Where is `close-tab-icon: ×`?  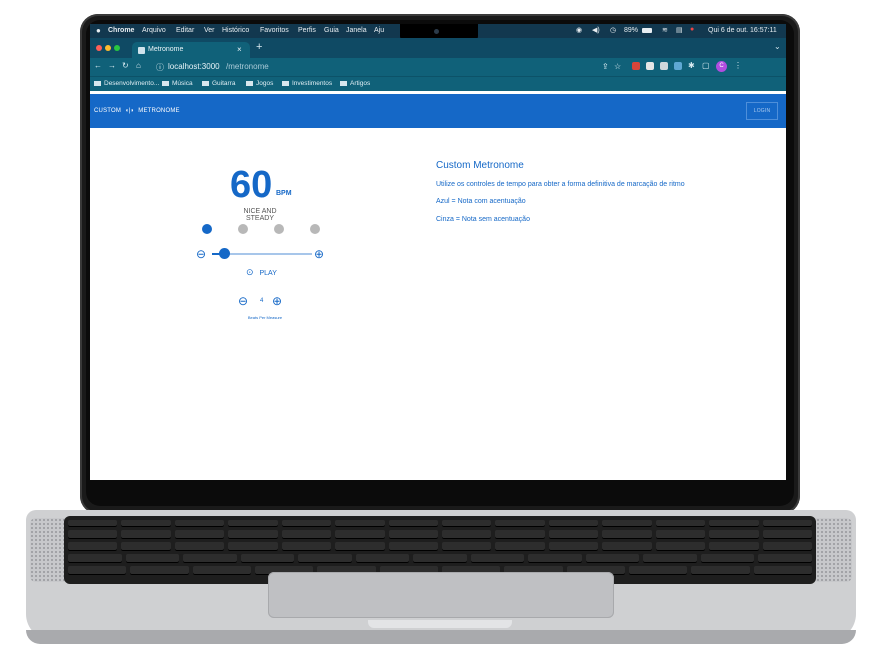
close-tab-icon: × is located at coordinates (239, 49).